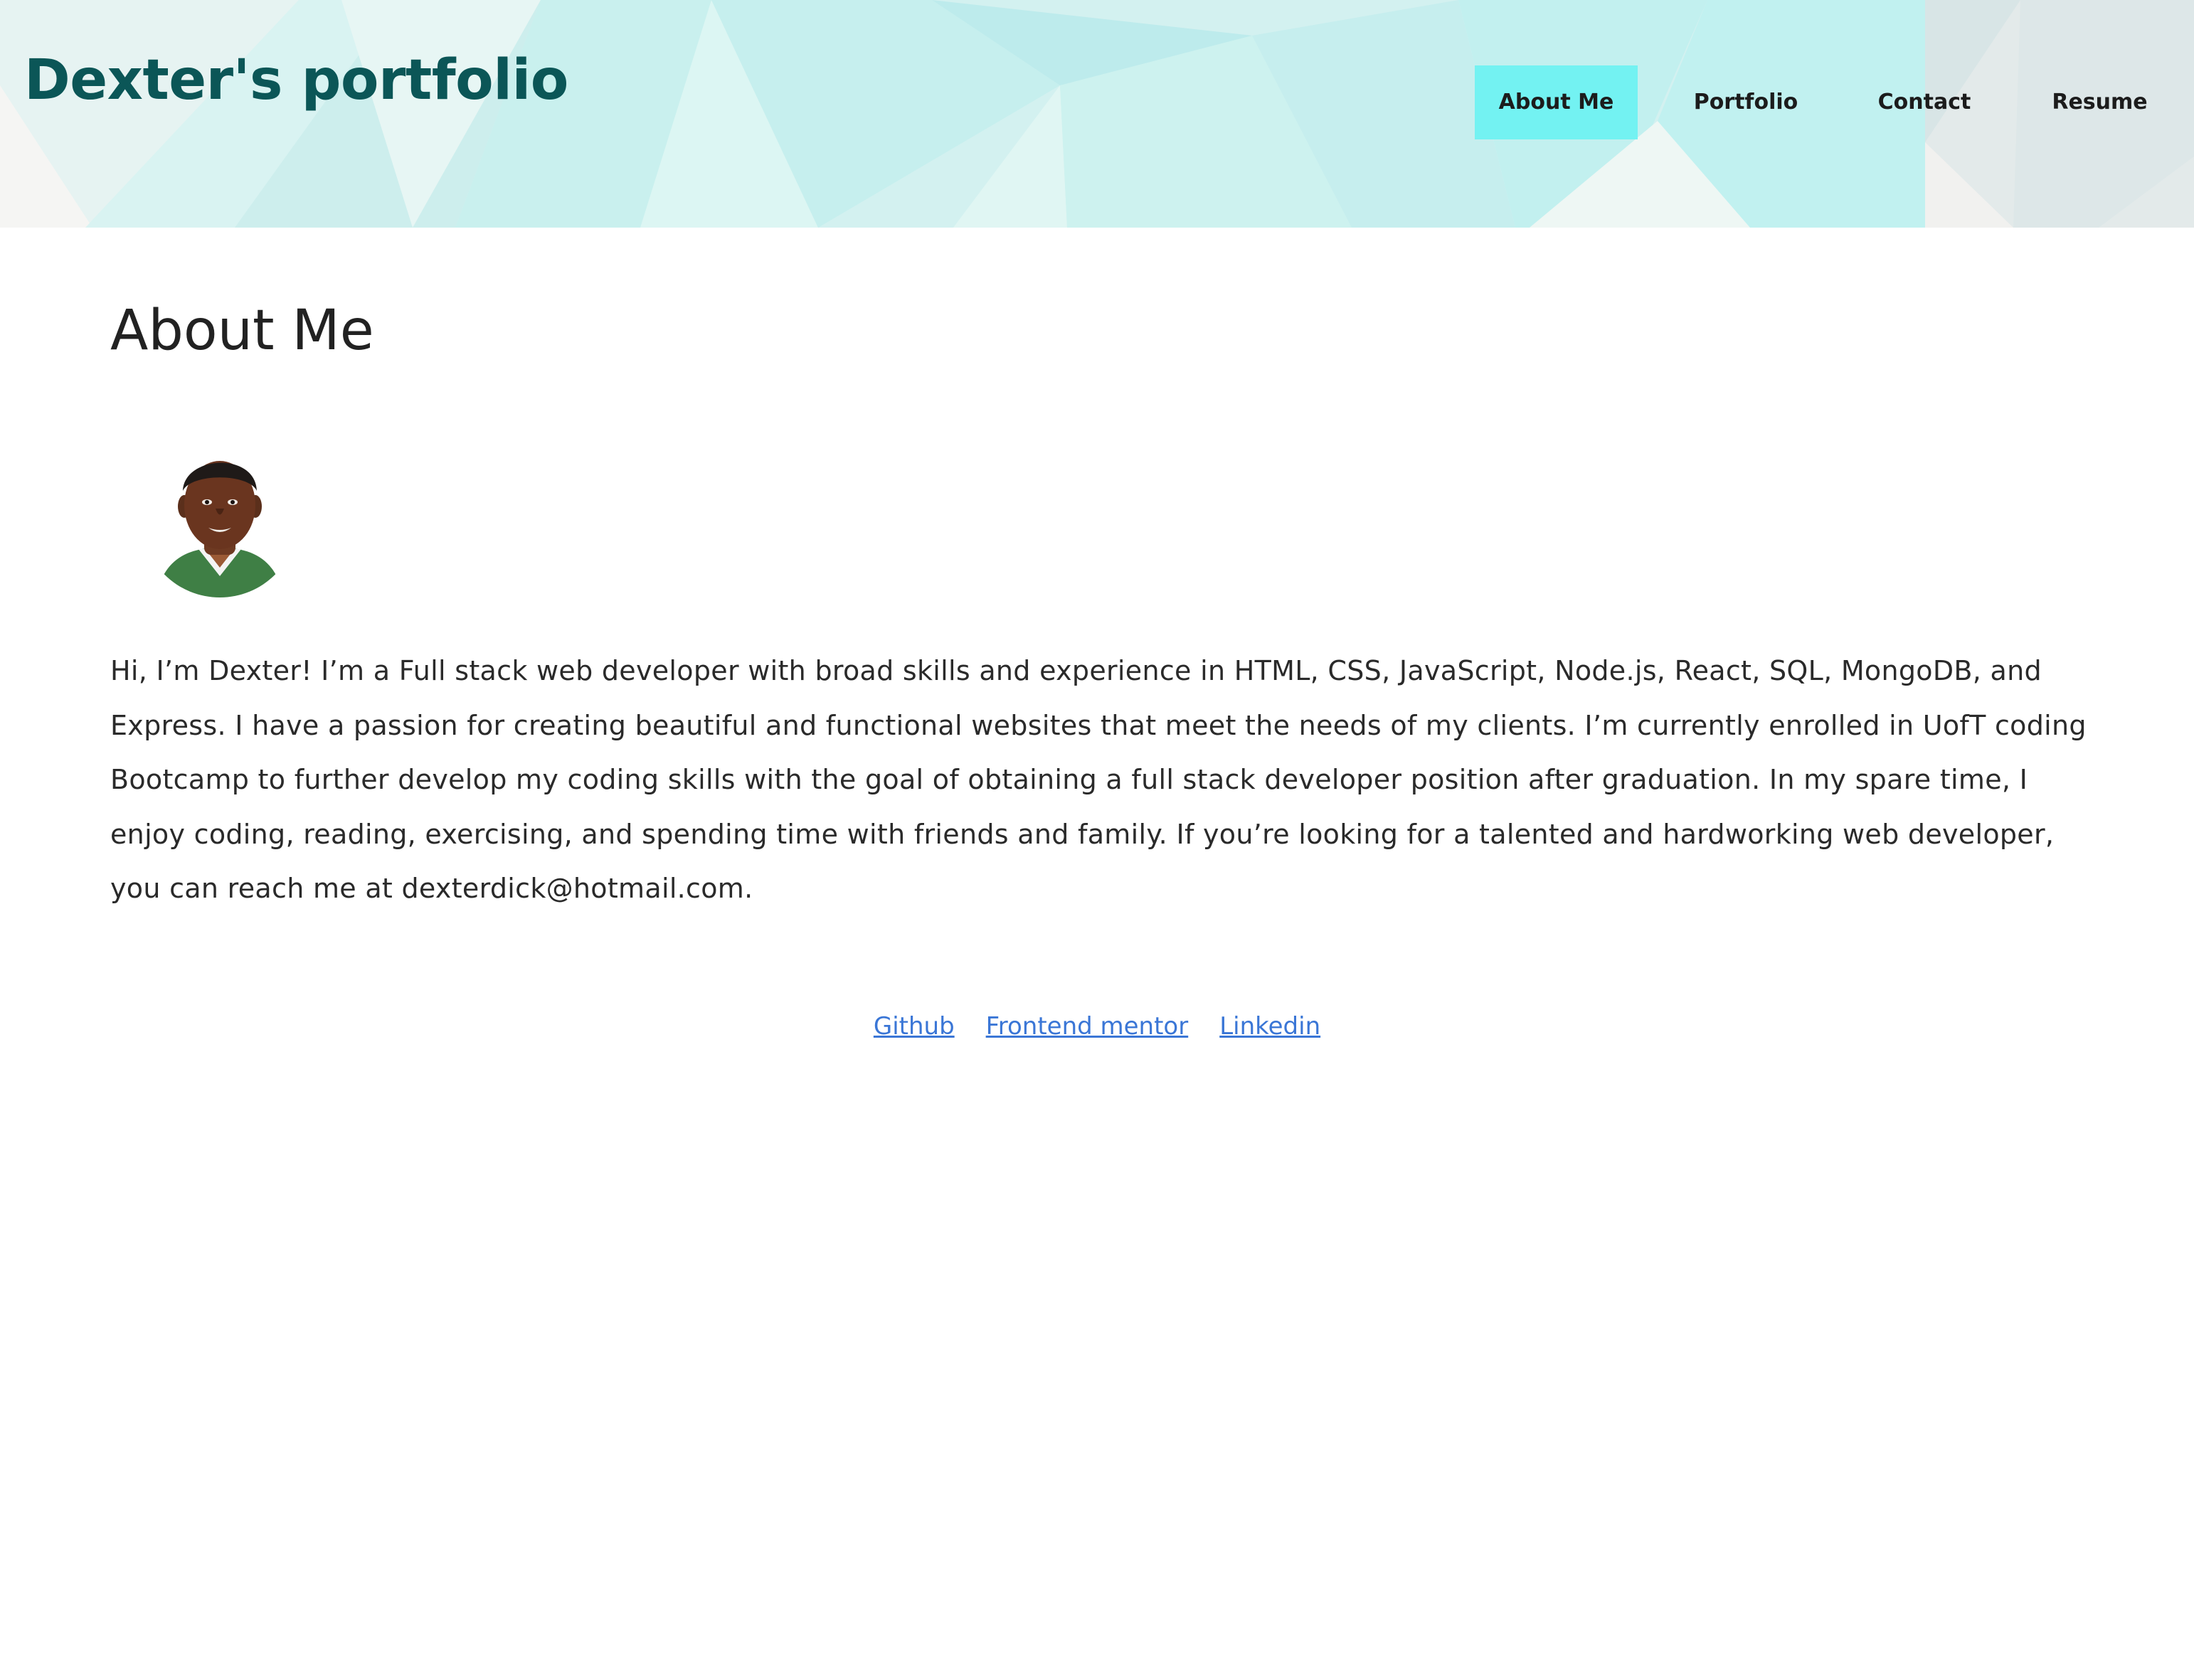 This screenshot has height=1680, width=2194. Describe the element at coordinates (1746, 102) in the screenshot. I see `nav-item-portfolio: Portfolio` at that location.